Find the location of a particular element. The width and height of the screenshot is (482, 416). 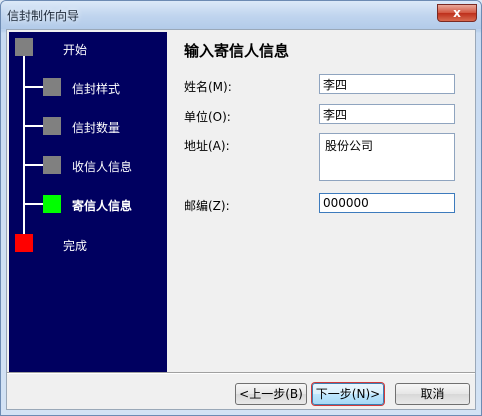

address-label: 地址(A): is located at coordinates (207, 146).